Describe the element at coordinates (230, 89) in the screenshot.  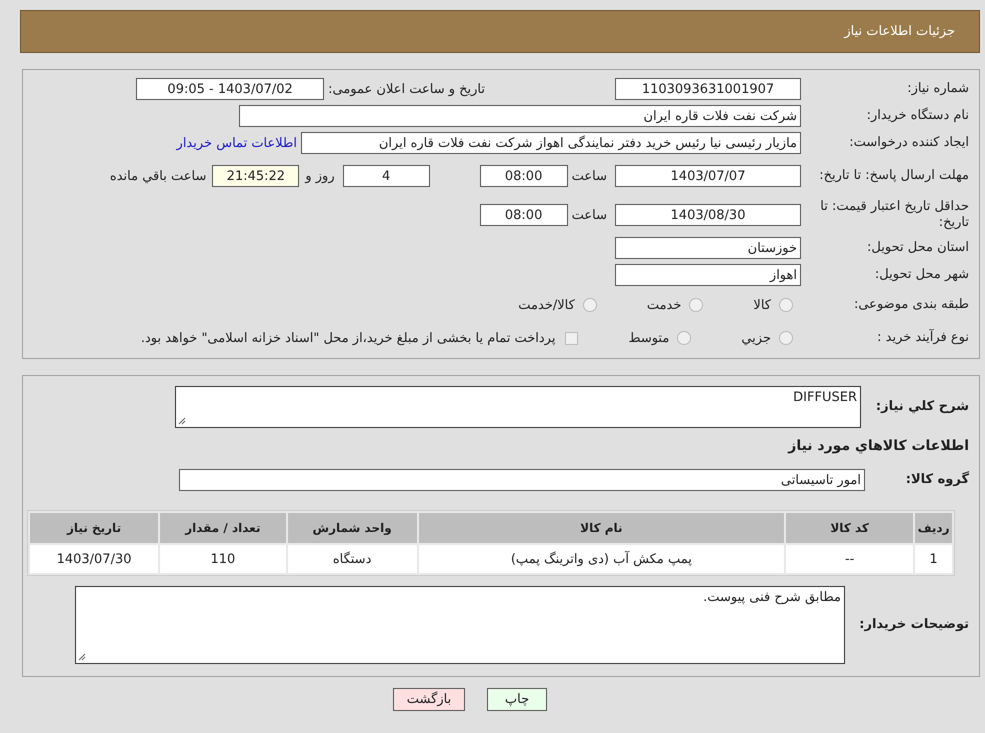
I see `announce-date-field: 1403/07/02 - 09:05` at that location.